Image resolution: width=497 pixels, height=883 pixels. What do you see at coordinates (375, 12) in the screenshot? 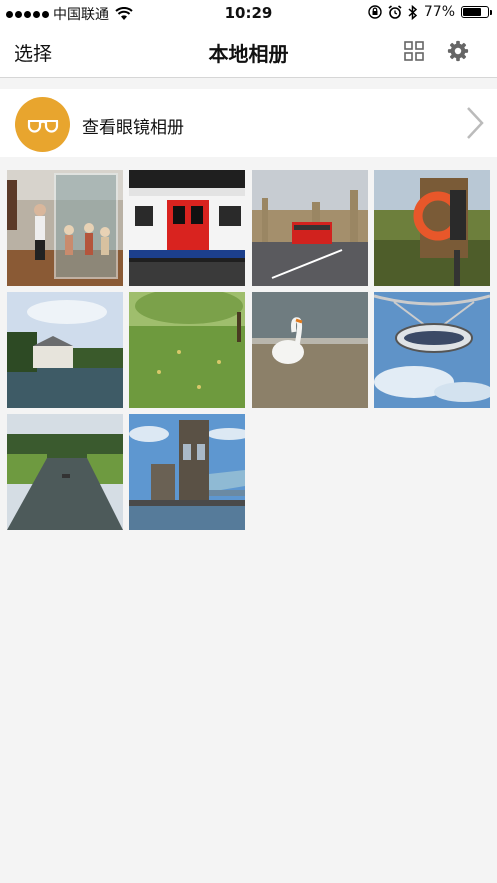
I see `orientation-lock-icon` at bounding box center [375, 12].